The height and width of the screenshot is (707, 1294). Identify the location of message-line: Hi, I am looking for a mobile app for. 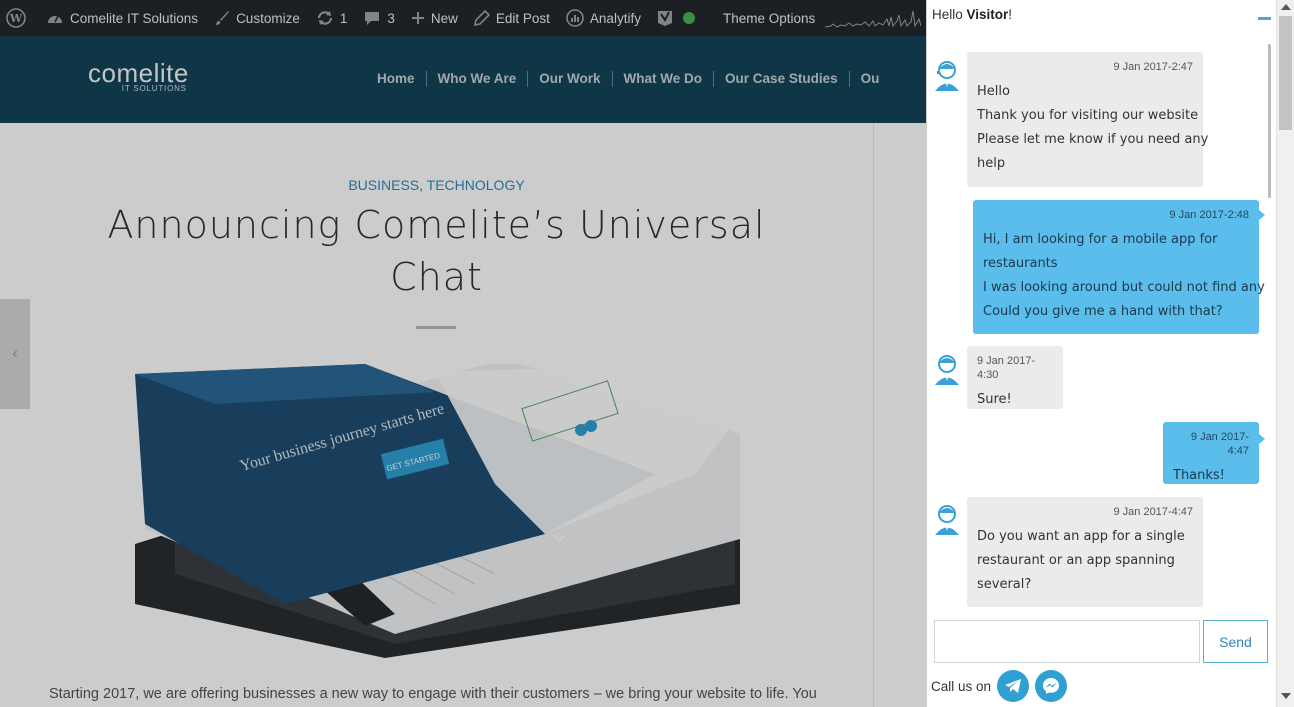
(1100, 239).